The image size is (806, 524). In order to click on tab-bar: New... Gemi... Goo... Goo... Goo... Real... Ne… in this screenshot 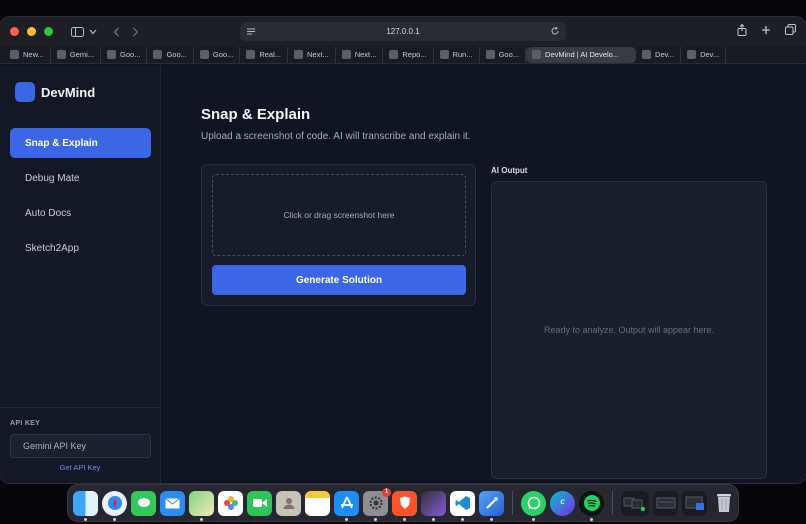, I will do `click(403, 55)`.